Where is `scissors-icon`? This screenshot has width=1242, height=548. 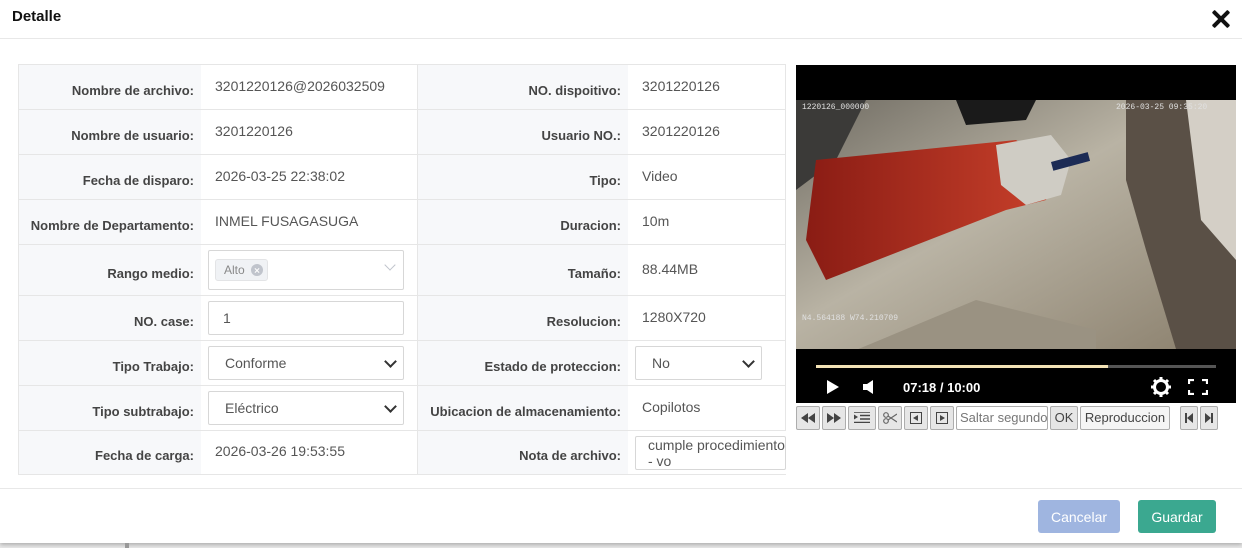
scissors-icon is located at coordinates (890, 417).